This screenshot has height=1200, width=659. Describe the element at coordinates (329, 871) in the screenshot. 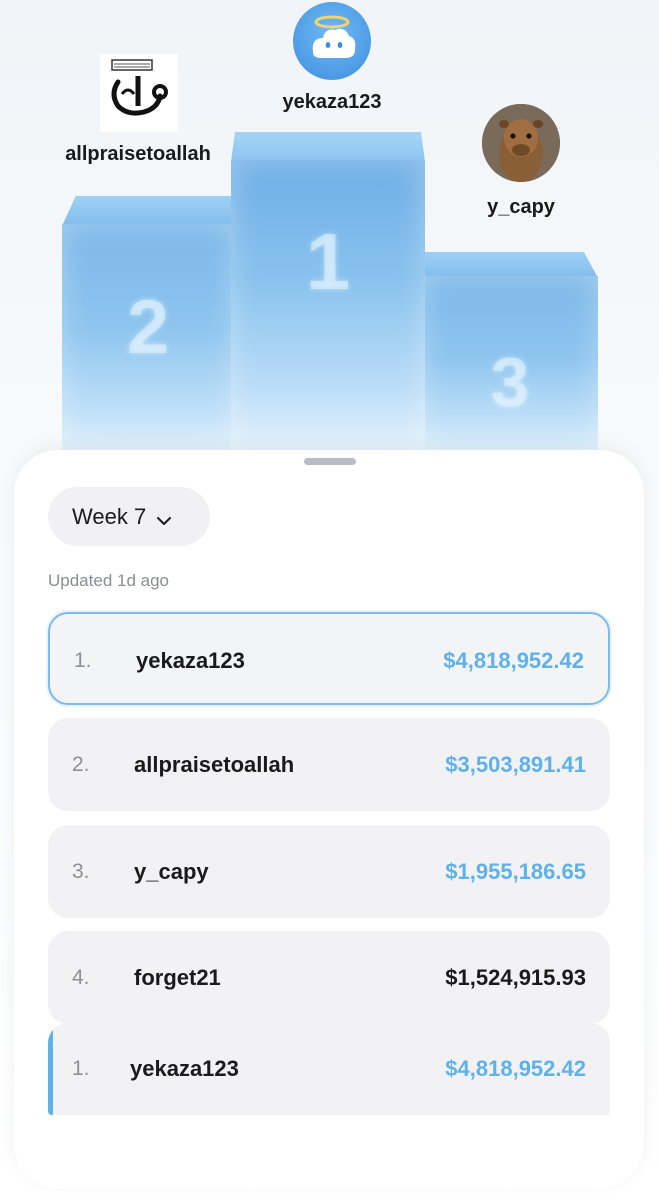

I see `leaderboard-row: 3. y_capy $1,955,186.65` at that location.